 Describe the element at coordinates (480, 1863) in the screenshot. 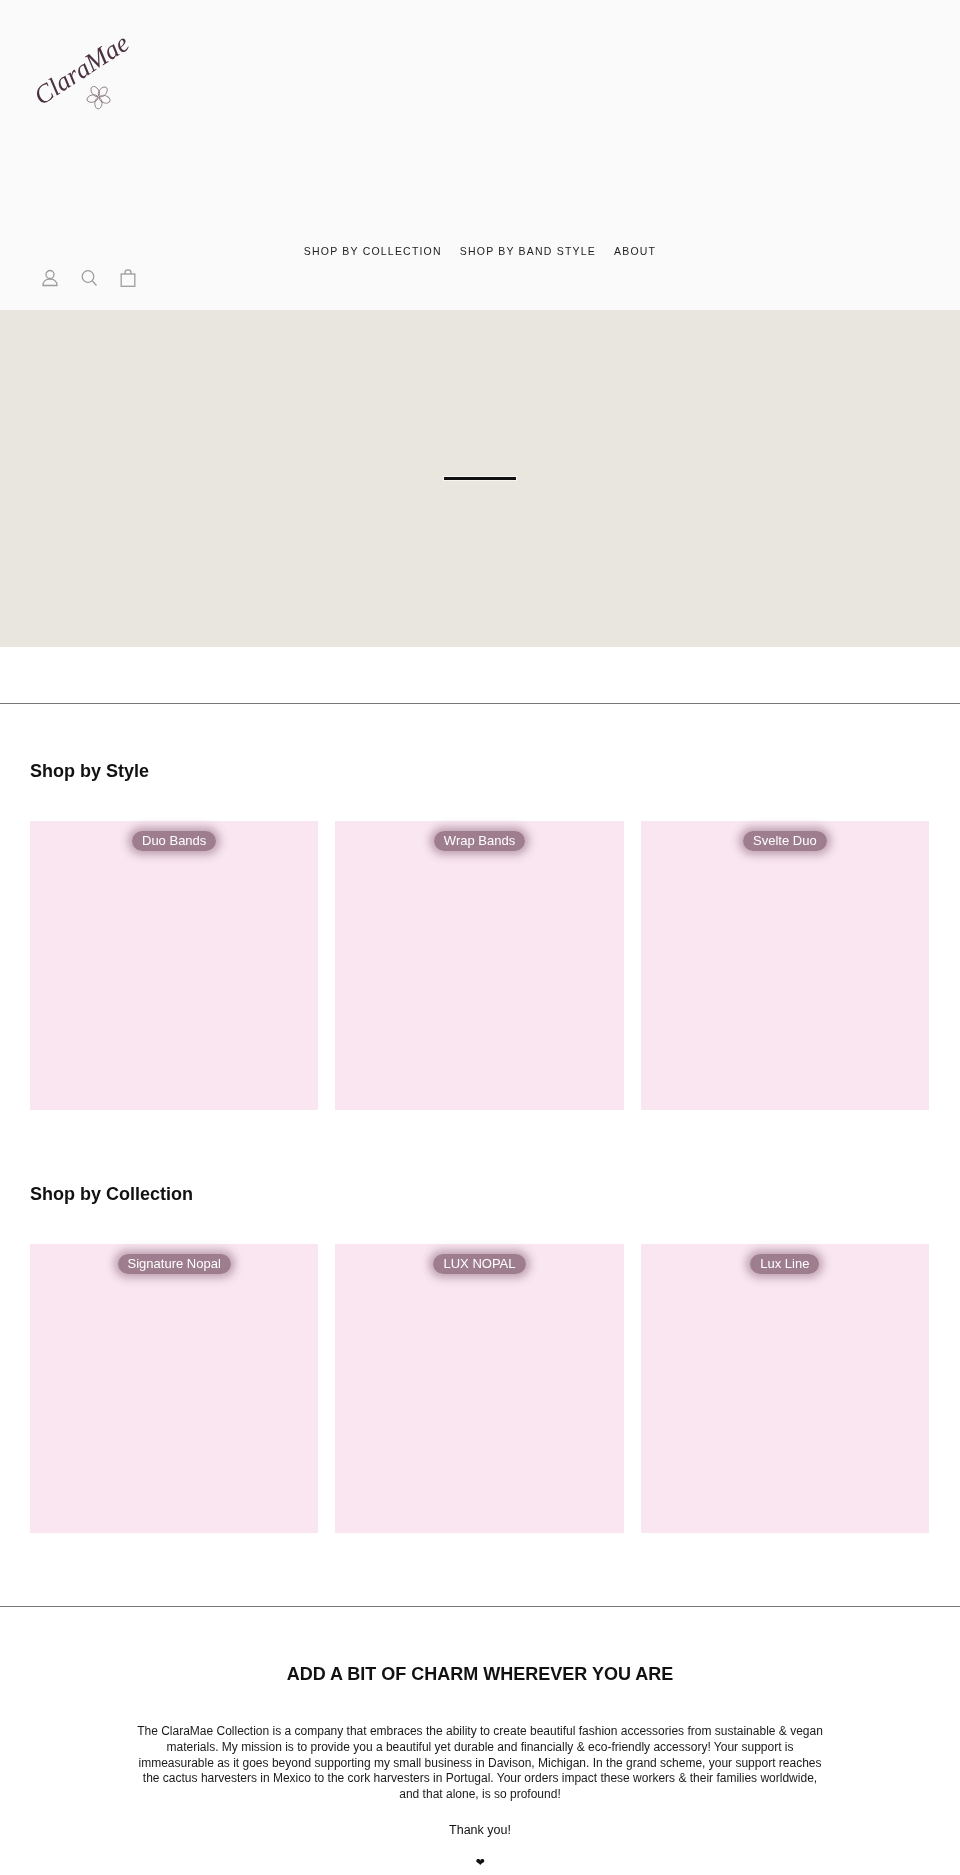

I see `heart-icon: ❤` at that location.